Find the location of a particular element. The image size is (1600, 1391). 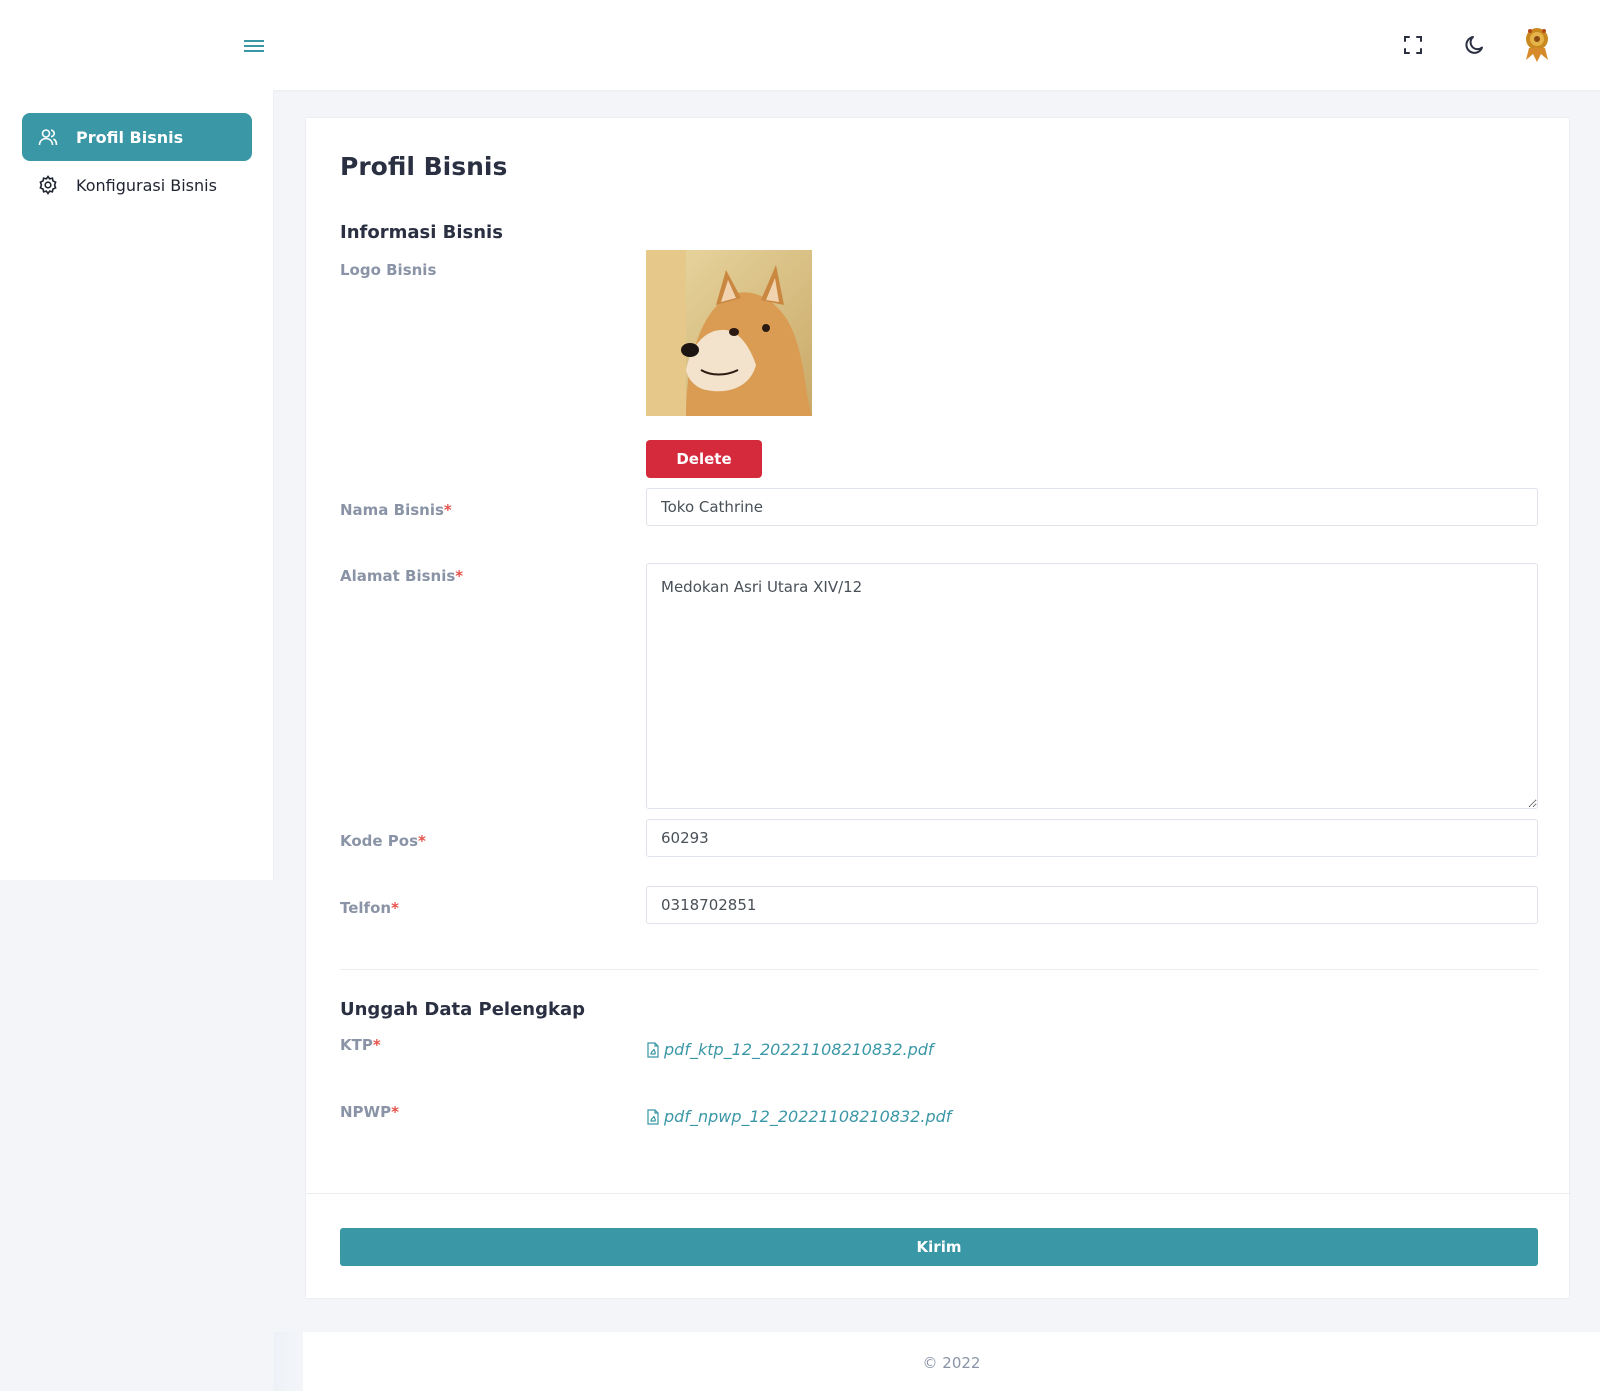

fullscreen-icon is located at coordinates (1413, 45).